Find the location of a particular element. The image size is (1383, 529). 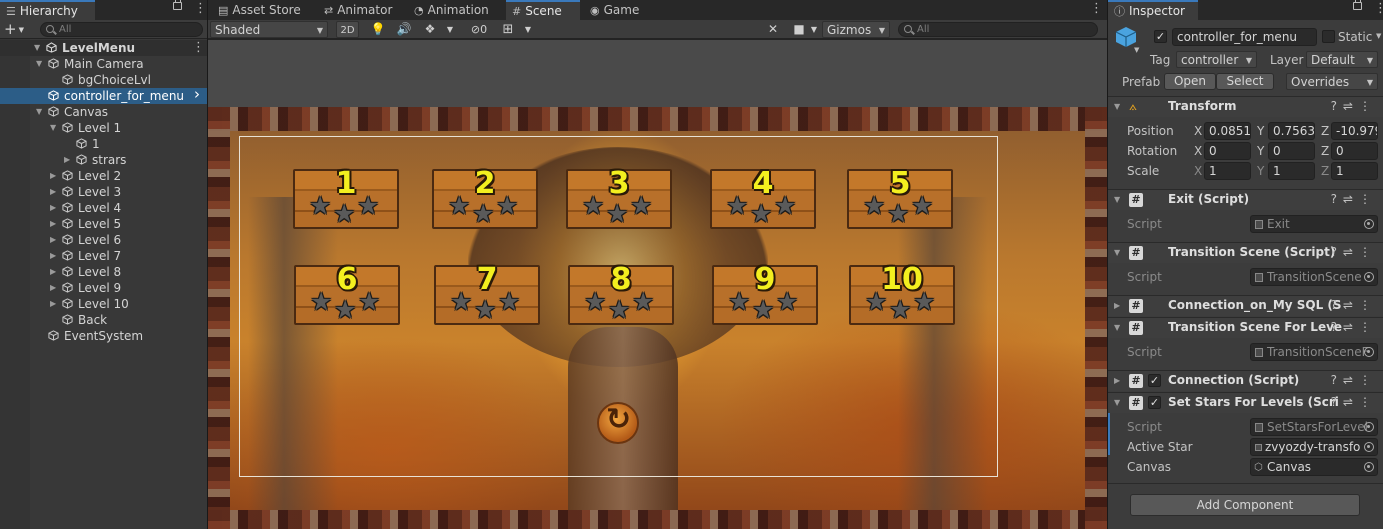

set-stars-component-header: ▼ # ✓ Set Stars For Levels (Scri ?⇌⋮ is located at coordinates (1245, 402).